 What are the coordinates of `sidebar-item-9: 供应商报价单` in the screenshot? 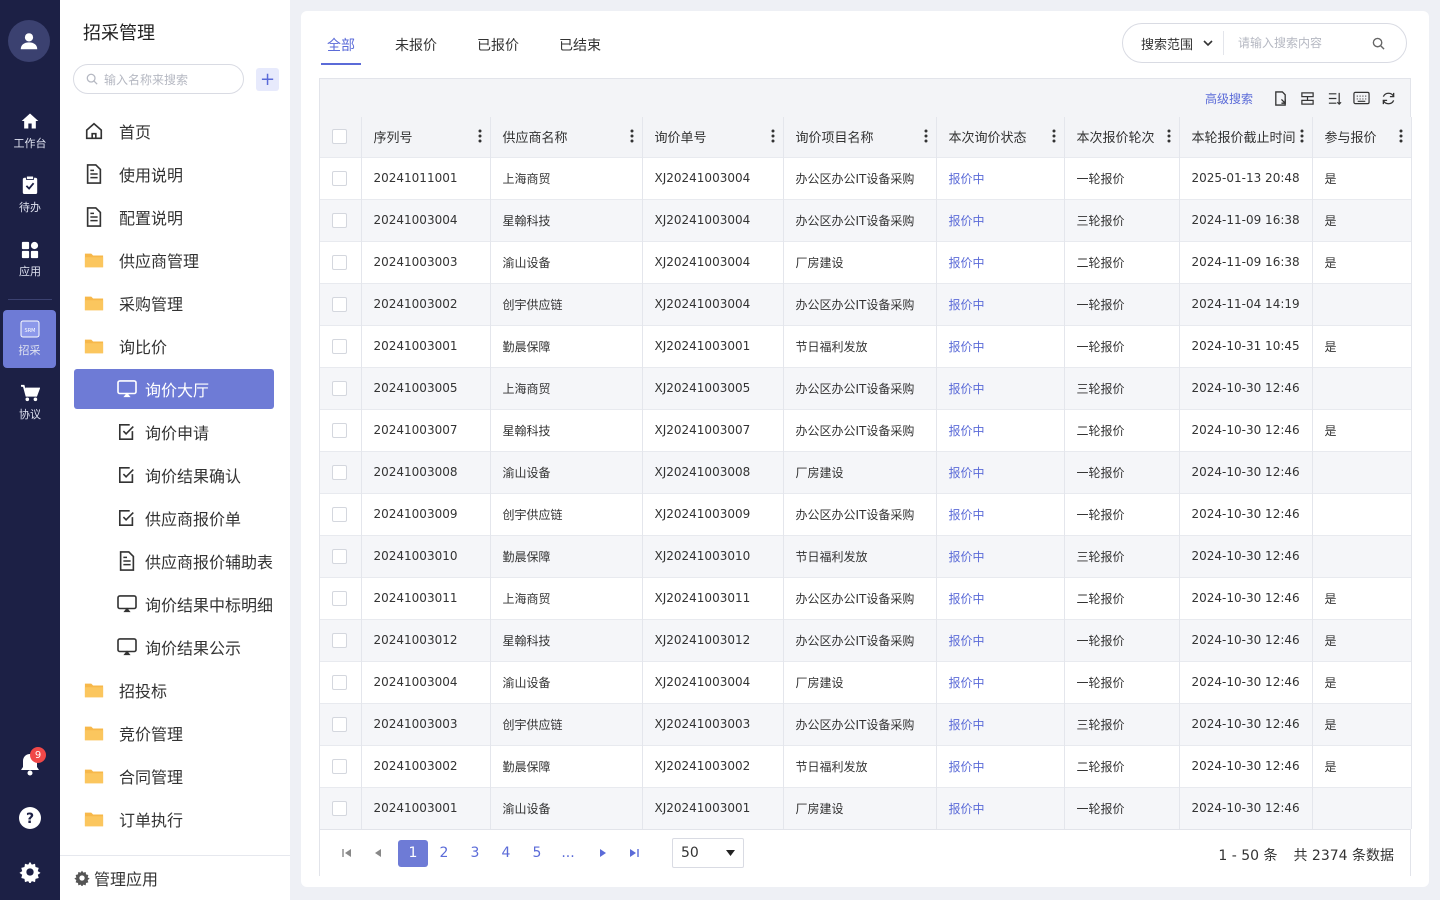 It's located at (174, 518).